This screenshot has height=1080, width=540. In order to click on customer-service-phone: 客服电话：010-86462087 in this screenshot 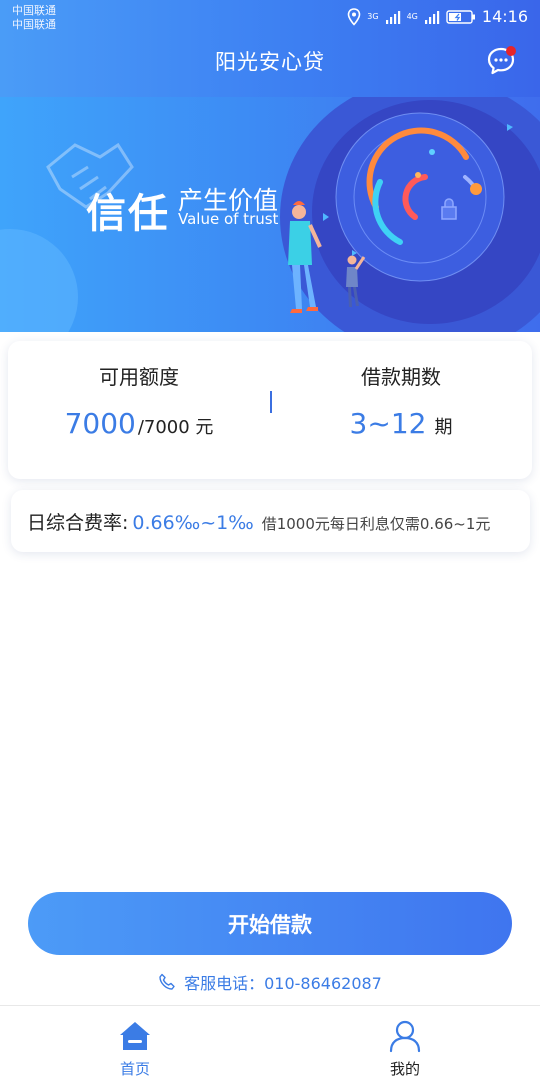, I will do `click(283, 983)`.